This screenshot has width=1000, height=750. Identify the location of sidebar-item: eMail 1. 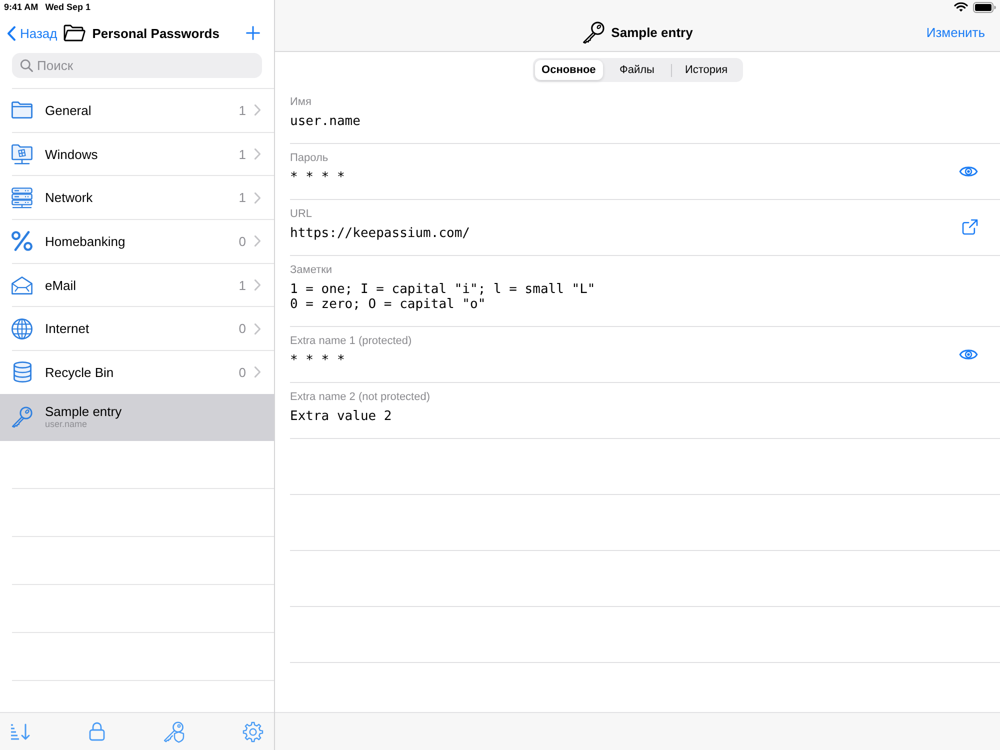
(137, 285).